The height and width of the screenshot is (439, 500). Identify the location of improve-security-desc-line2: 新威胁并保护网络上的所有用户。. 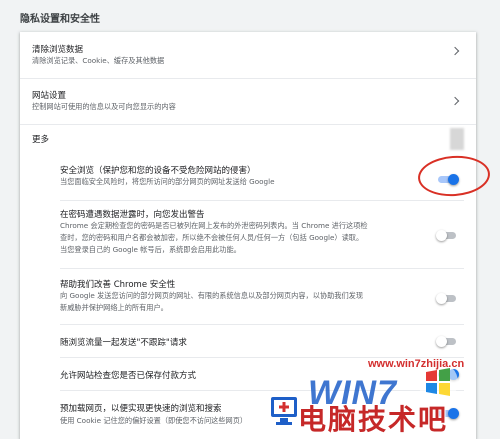
(114, 307).